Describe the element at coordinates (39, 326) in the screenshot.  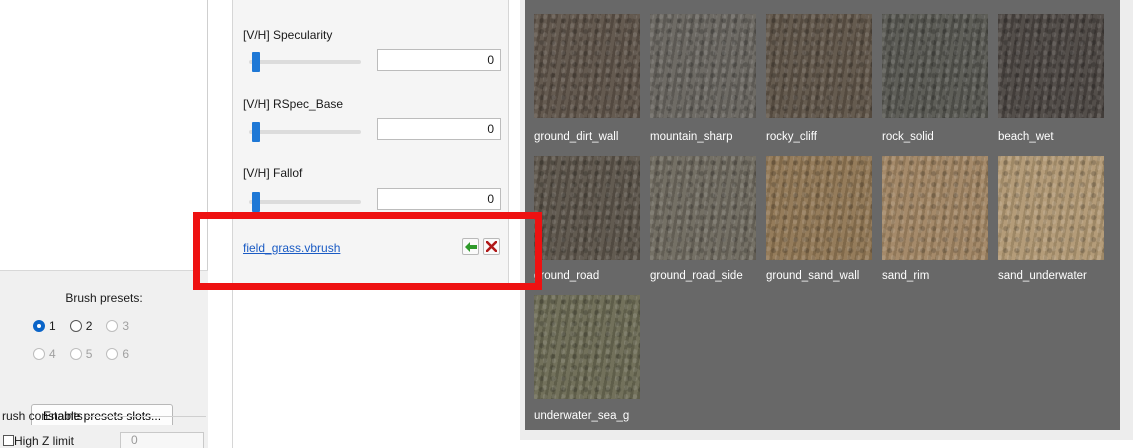
I see `radio-selected-icon` at that location.